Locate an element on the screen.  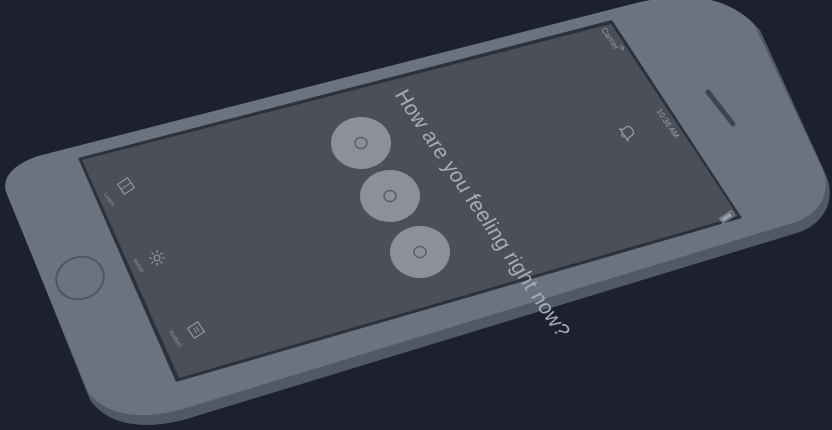
mood-neutral-button is located at coordinates (390, 196).